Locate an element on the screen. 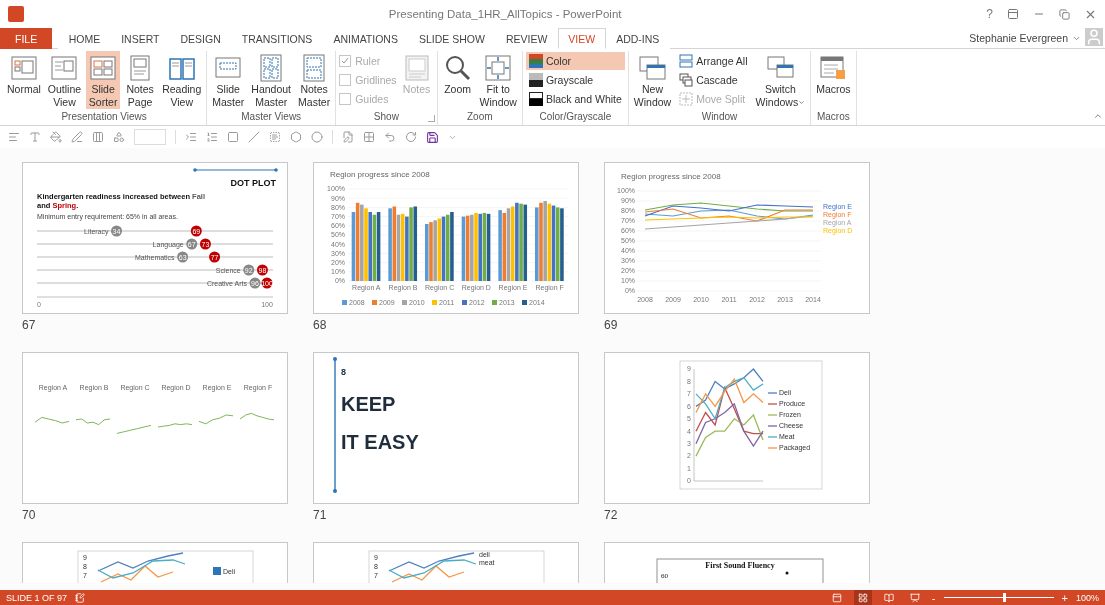 Image resolution: width=1105 pixels, height=605 pixels. font-size-field is located at coordinates (150, 137).